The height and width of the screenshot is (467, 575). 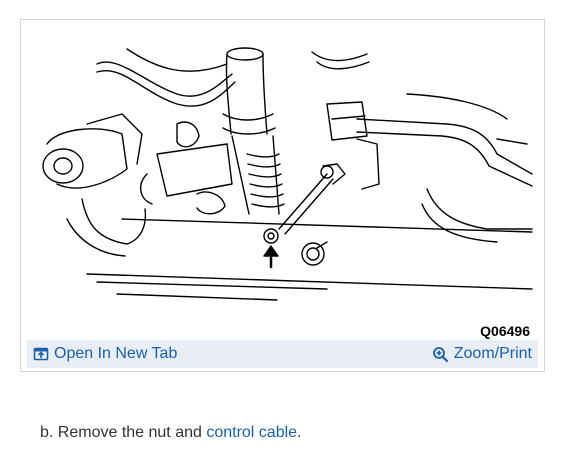 I want to click on procedure-step: b. Remove the nut and control cable., so click(x=171, y=433).